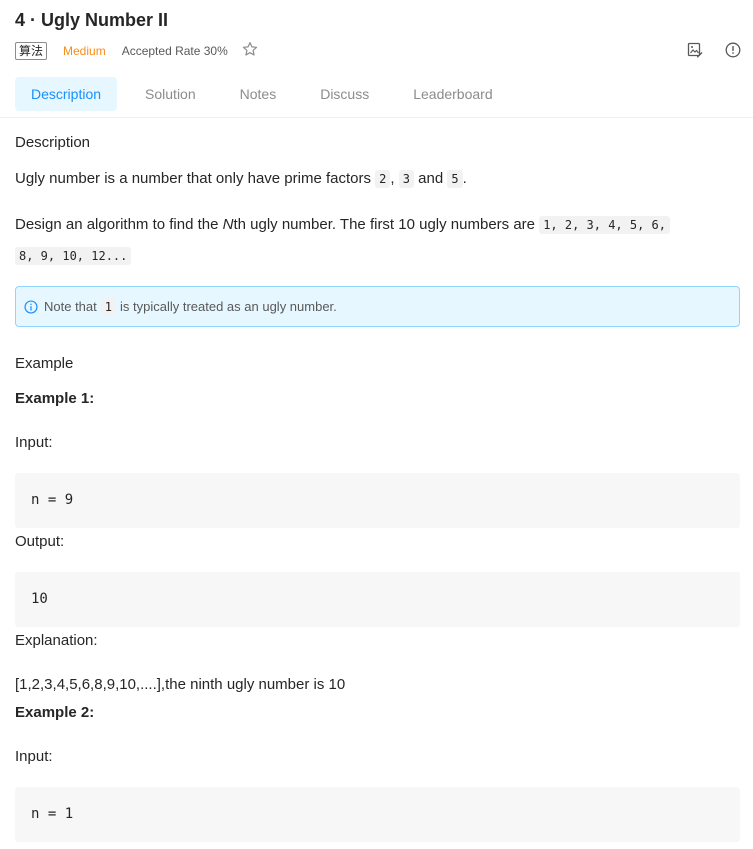 The height and width of the screenshot is (849, 753). Describe the element at coordinates (452, 94) in the screenshot. I see `tab-leaderboard: Leaderboard` at that location.